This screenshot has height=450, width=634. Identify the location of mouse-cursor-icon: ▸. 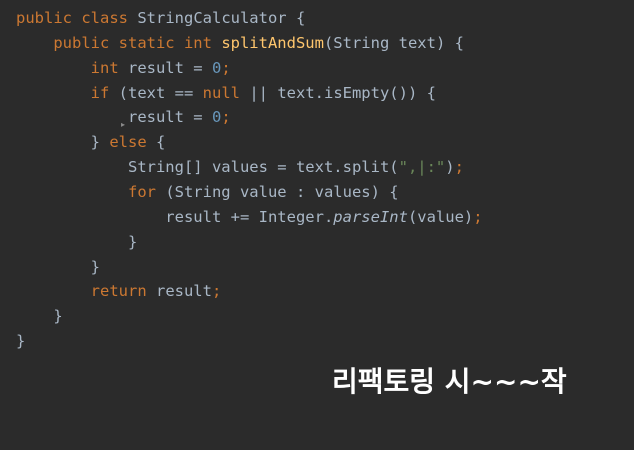
(123, 124).